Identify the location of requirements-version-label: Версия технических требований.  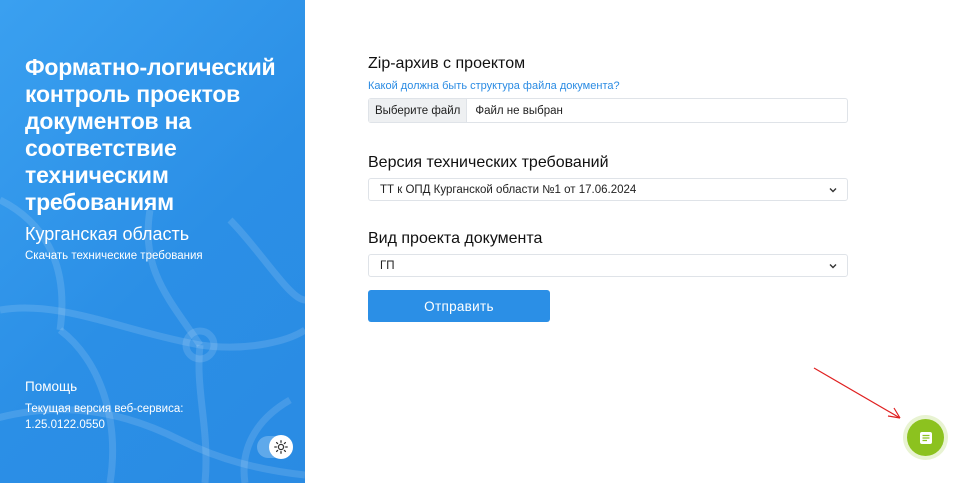
(488, 162).